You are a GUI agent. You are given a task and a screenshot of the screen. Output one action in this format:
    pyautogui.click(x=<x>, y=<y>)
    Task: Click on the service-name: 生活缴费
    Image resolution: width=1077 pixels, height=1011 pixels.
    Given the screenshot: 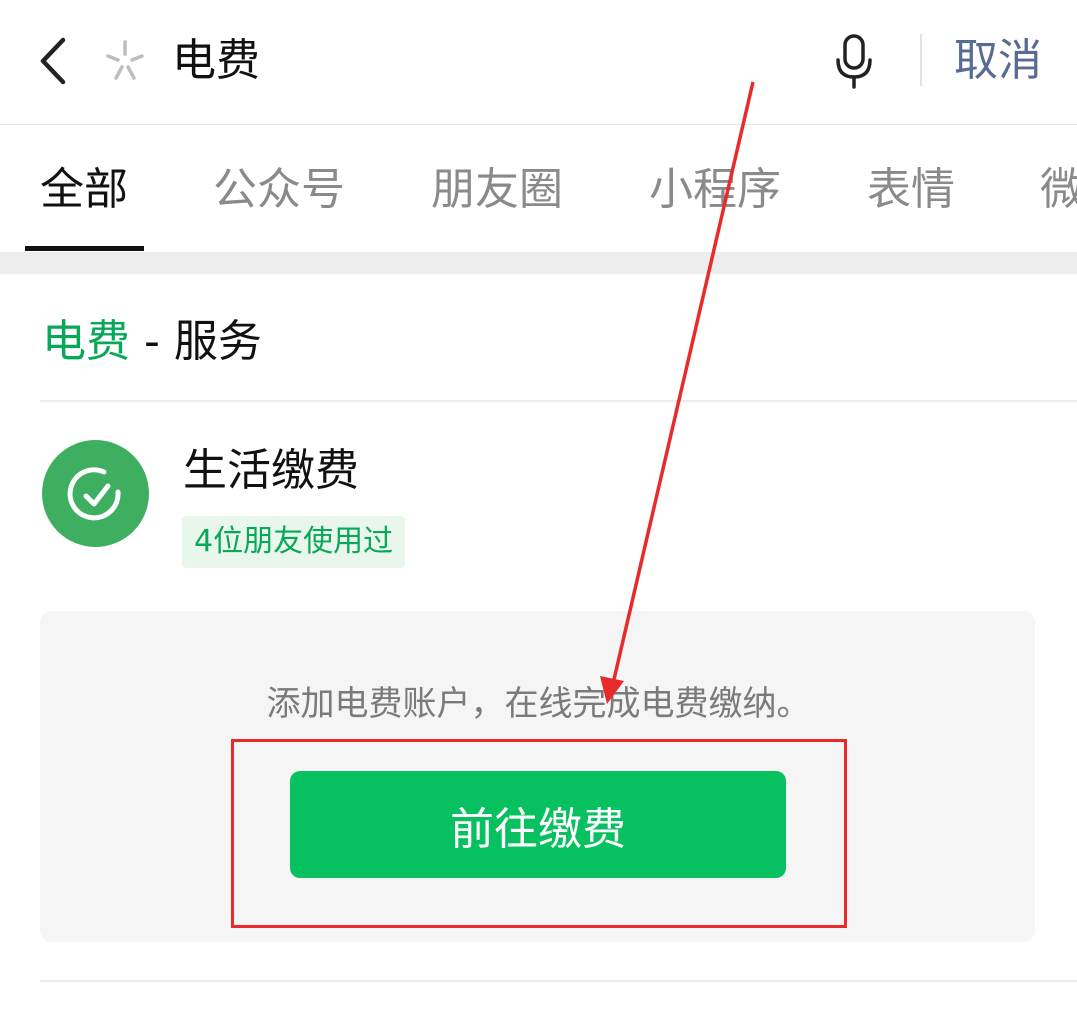 What is the action you would take?
    pyautogui.click(x=271, y=471)
    